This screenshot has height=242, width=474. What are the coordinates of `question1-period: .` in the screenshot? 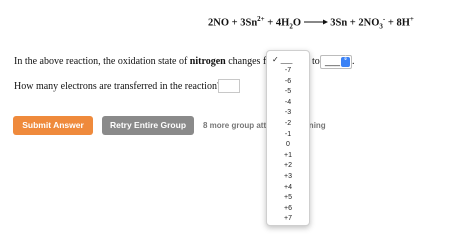 It's located at (353, 61).